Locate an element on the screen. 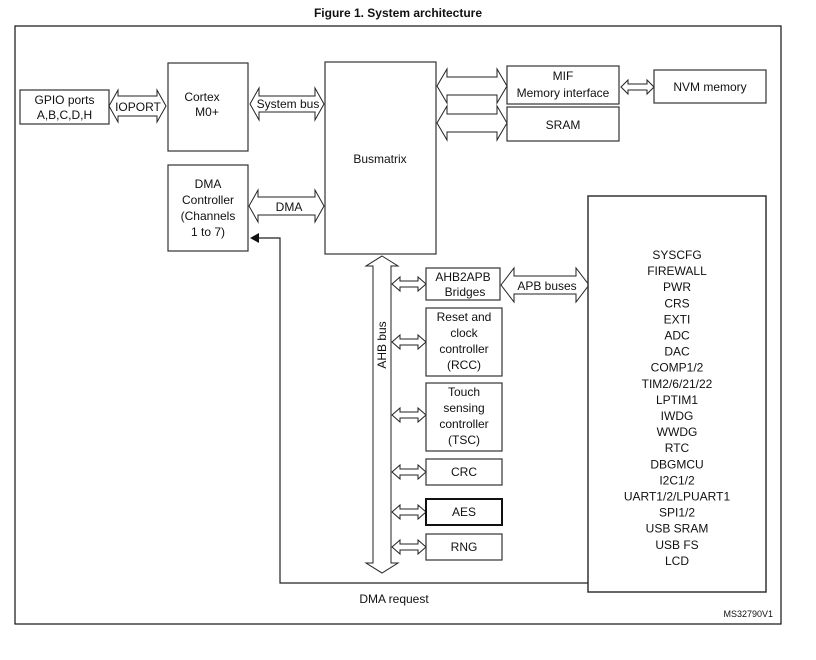  rcc-block: Reset and clock controller (RCC) is located at coordinates (464, 342).